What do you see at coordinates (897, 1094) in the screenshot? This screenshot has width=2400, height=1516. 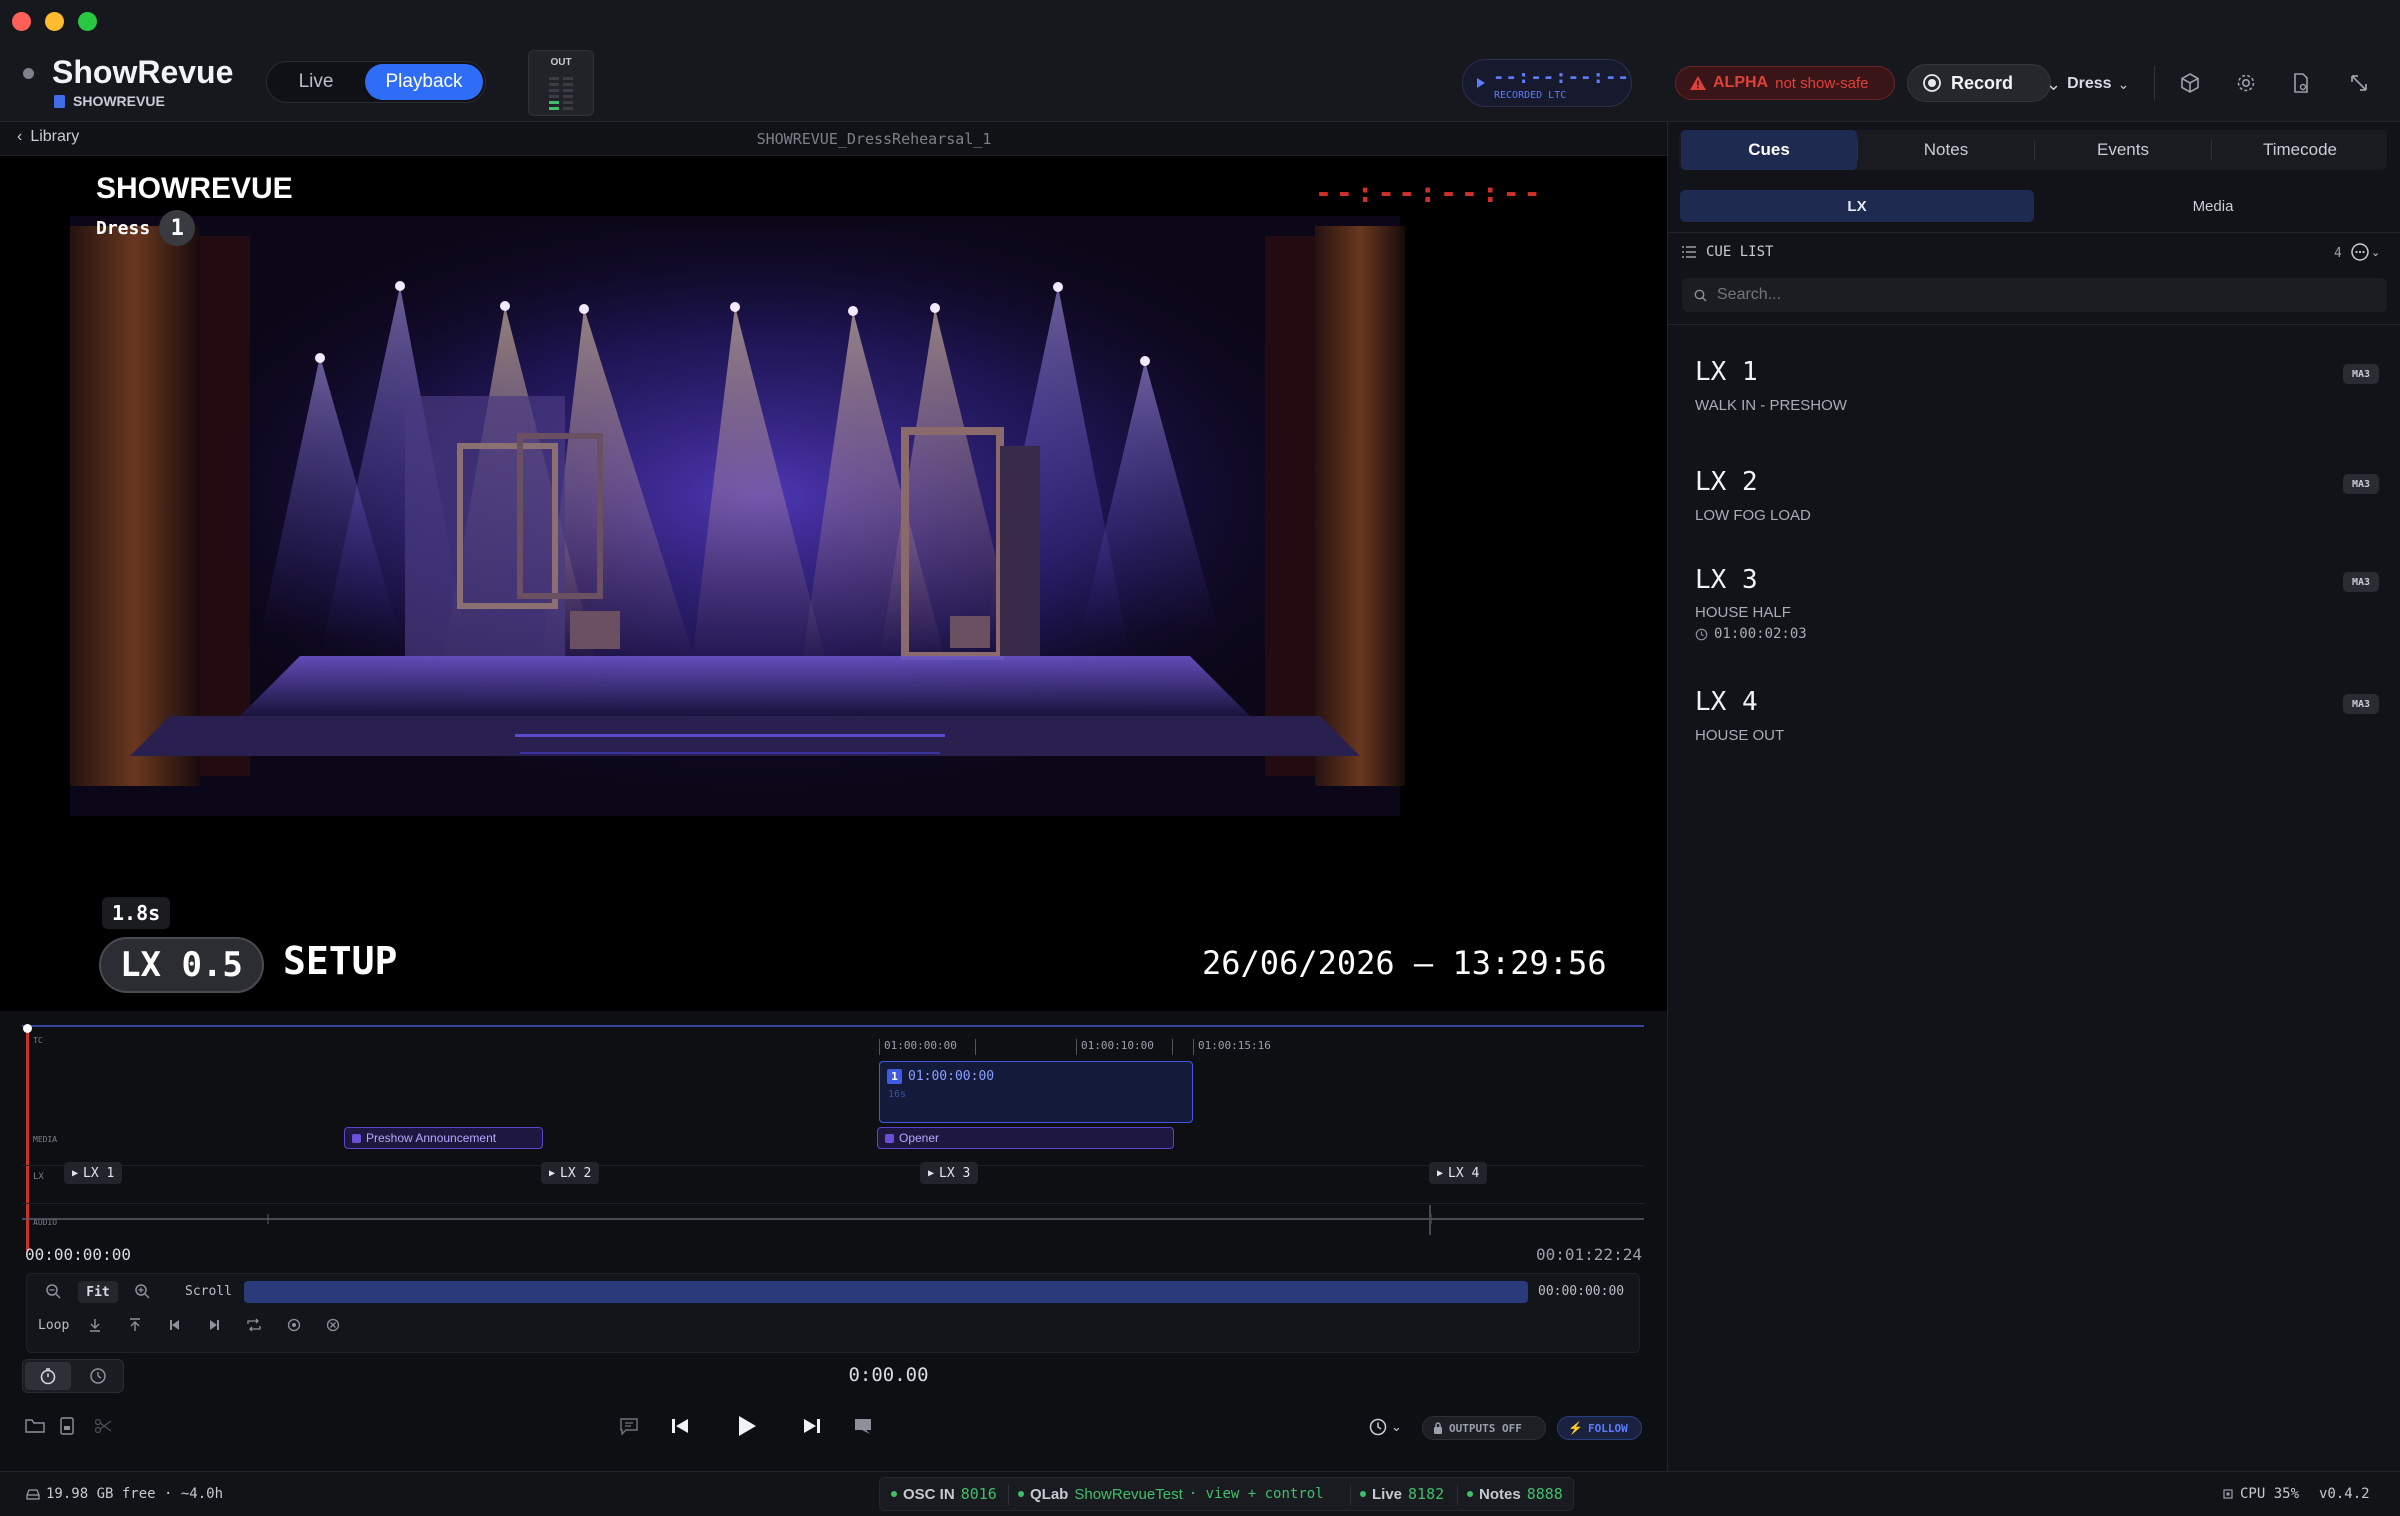 I see `tc-block-duration: 16s` at bounding box center [897, 1094].